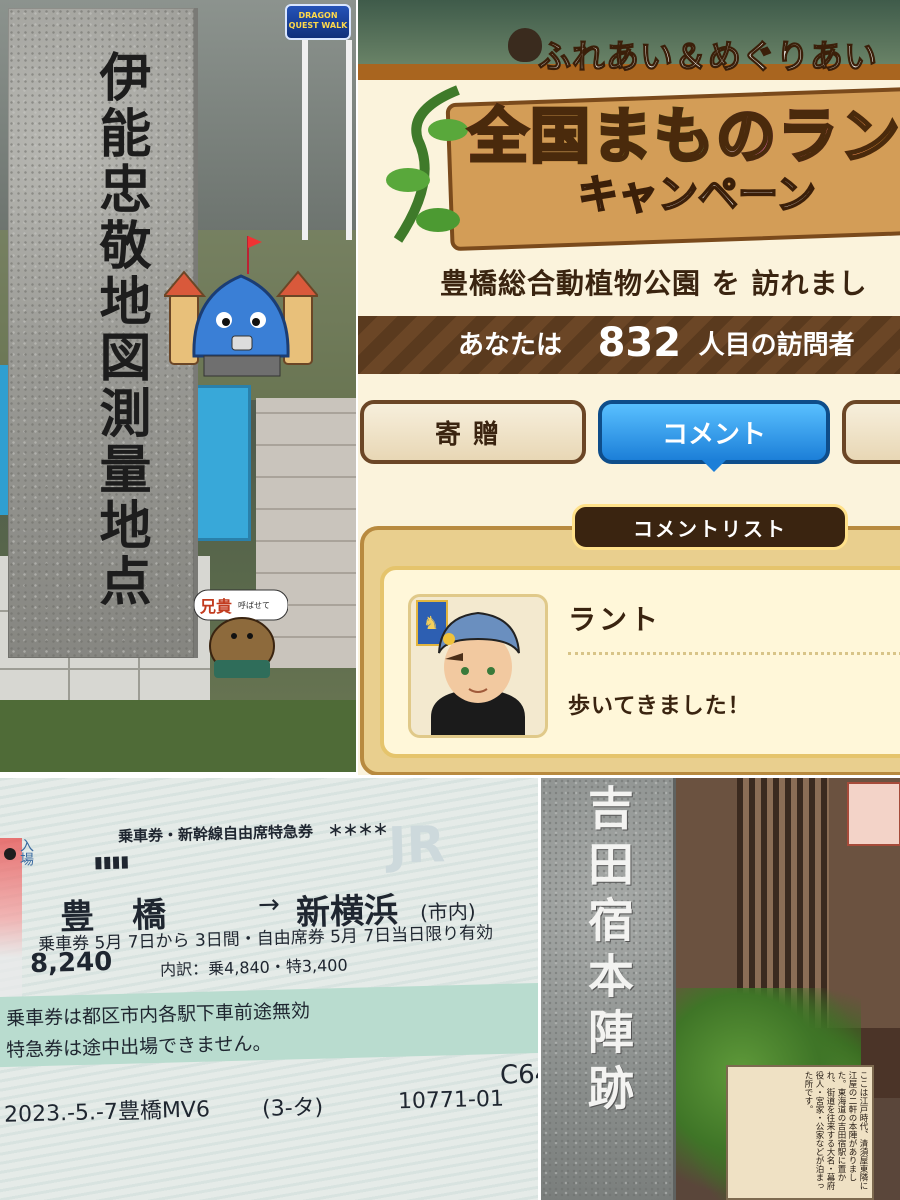 The height and width of the screenshot is (1200, 900). Describe the element at coordinates (615, 619) in the screenshot. I see `comment-username: ラント` at that location.